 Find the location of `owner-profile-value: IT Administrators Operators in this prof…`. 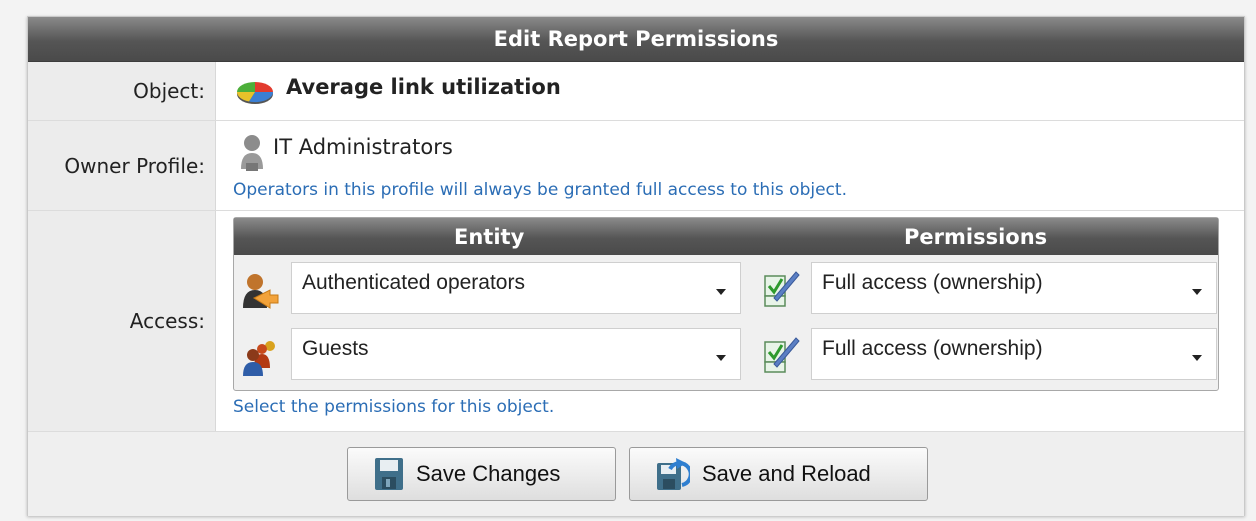

owner-profile-value: IT Administrators Operators in this prof… is located at coordinates (730, 165).